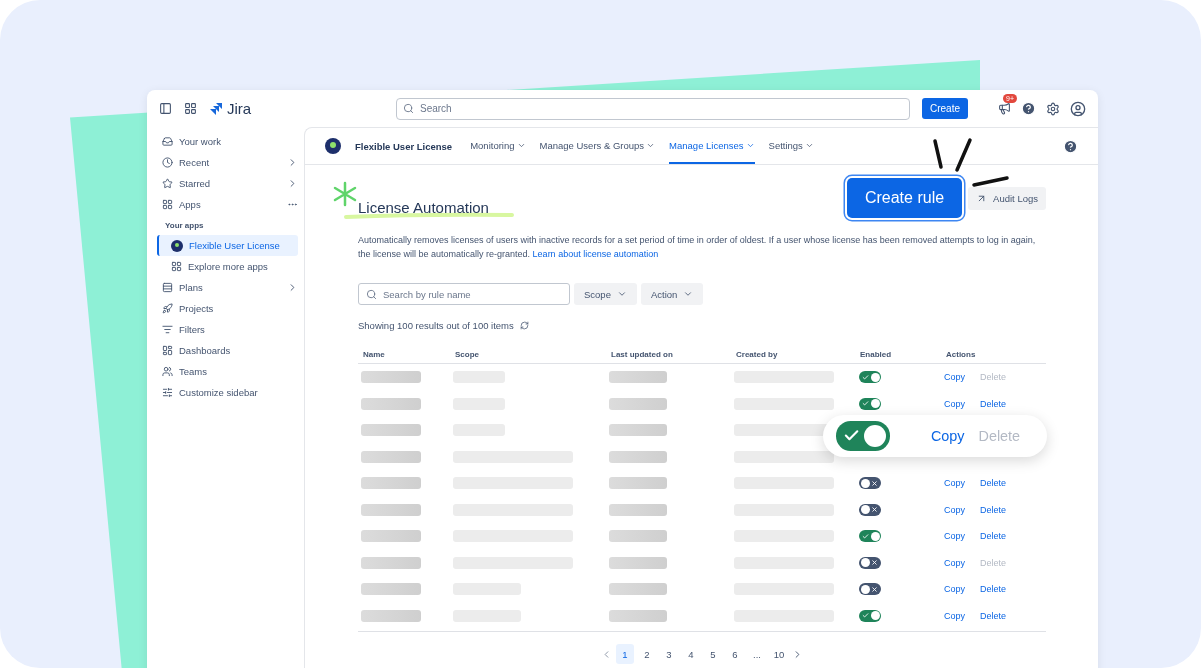 Image resolution: width=1201 pixels, height=668 pixels. I want to click on sidebar-item: Explore more apps, so click(227, 266).